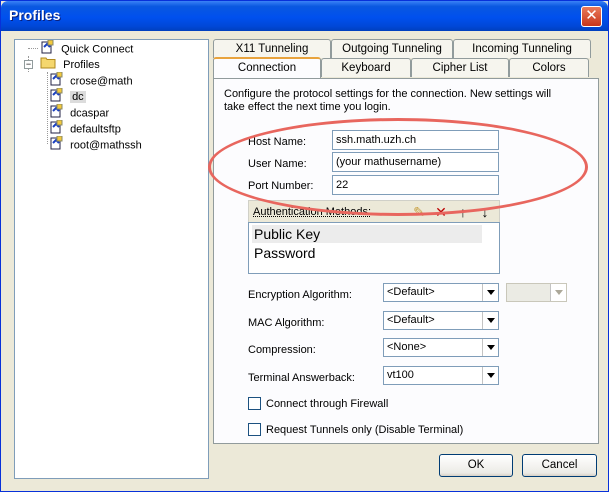 The image size is (609, 492). What do you see at coordinates (415, 140) in the screenshot?
I see `host-name-input: ssh.math.uzh.ch` at bounding box center [415, 140].